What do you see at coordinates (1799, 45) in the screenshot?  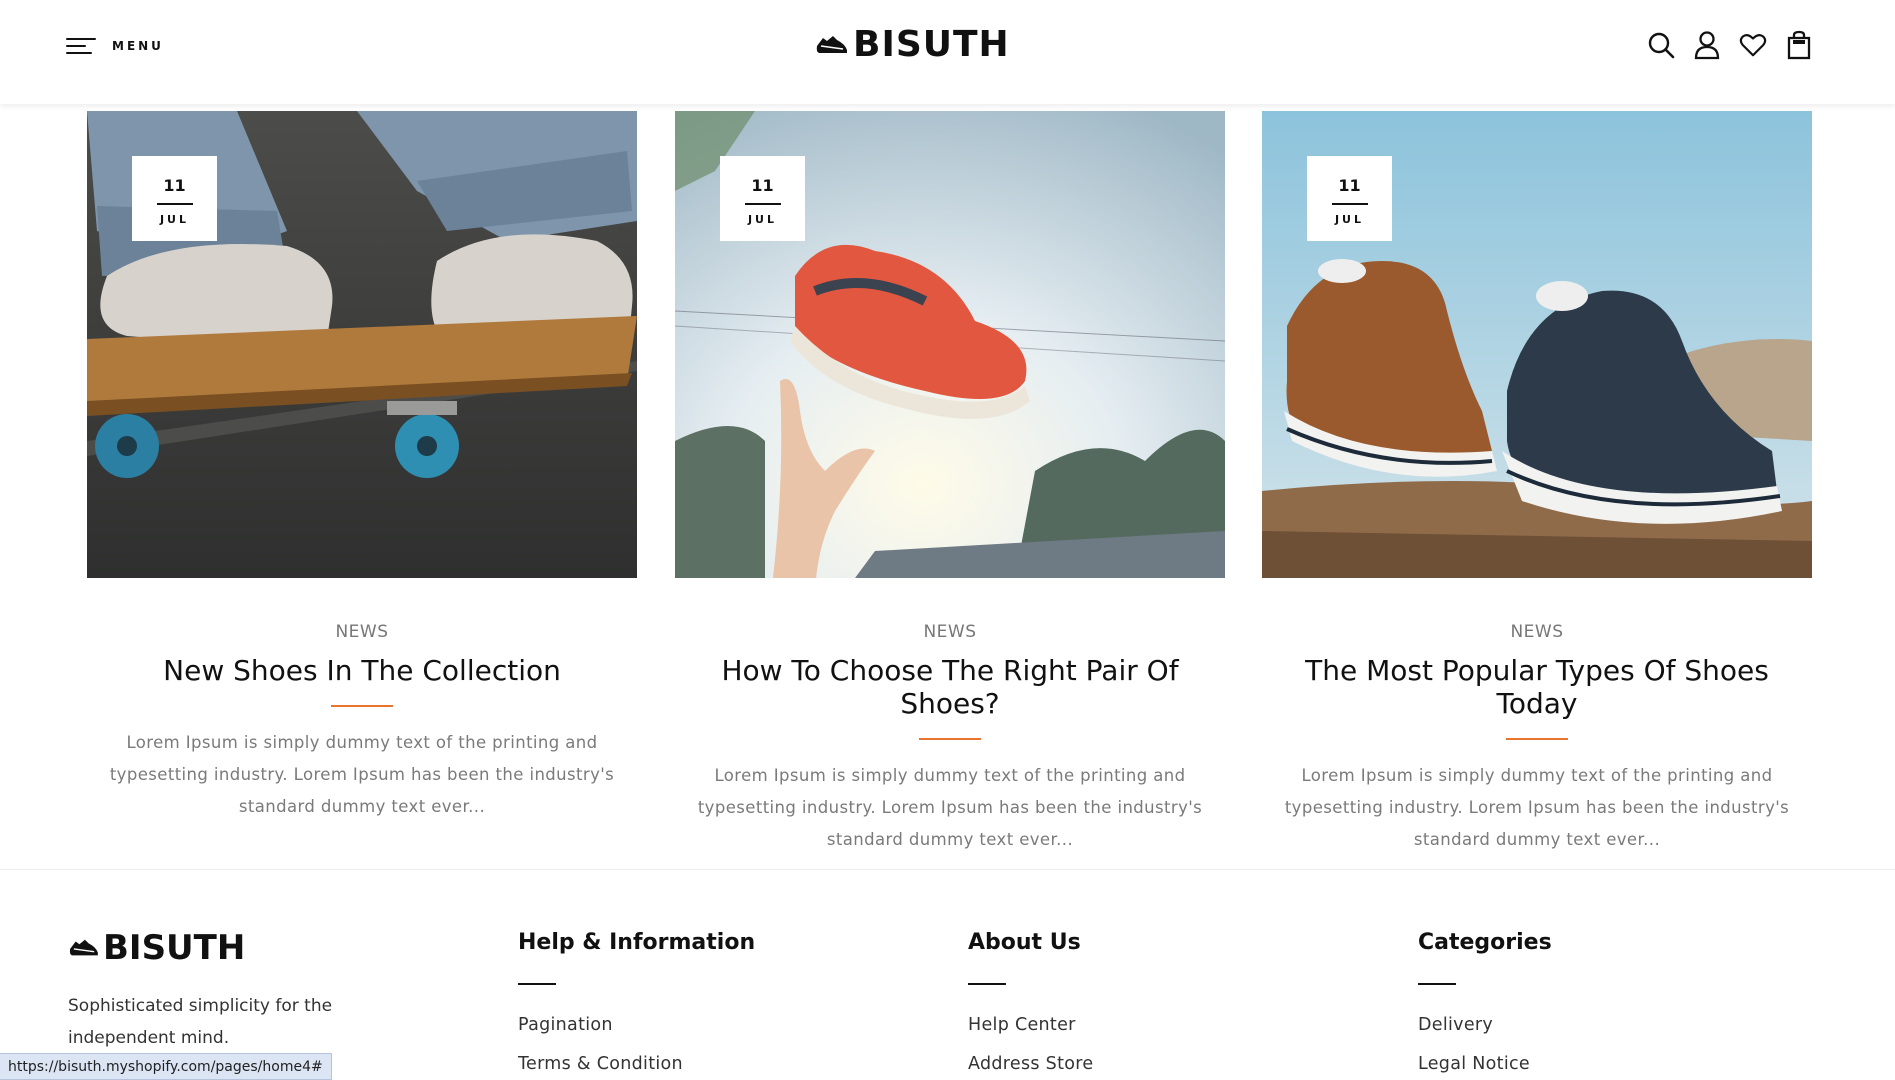 I see `cart-icon` at bounding box center [1799, 45].